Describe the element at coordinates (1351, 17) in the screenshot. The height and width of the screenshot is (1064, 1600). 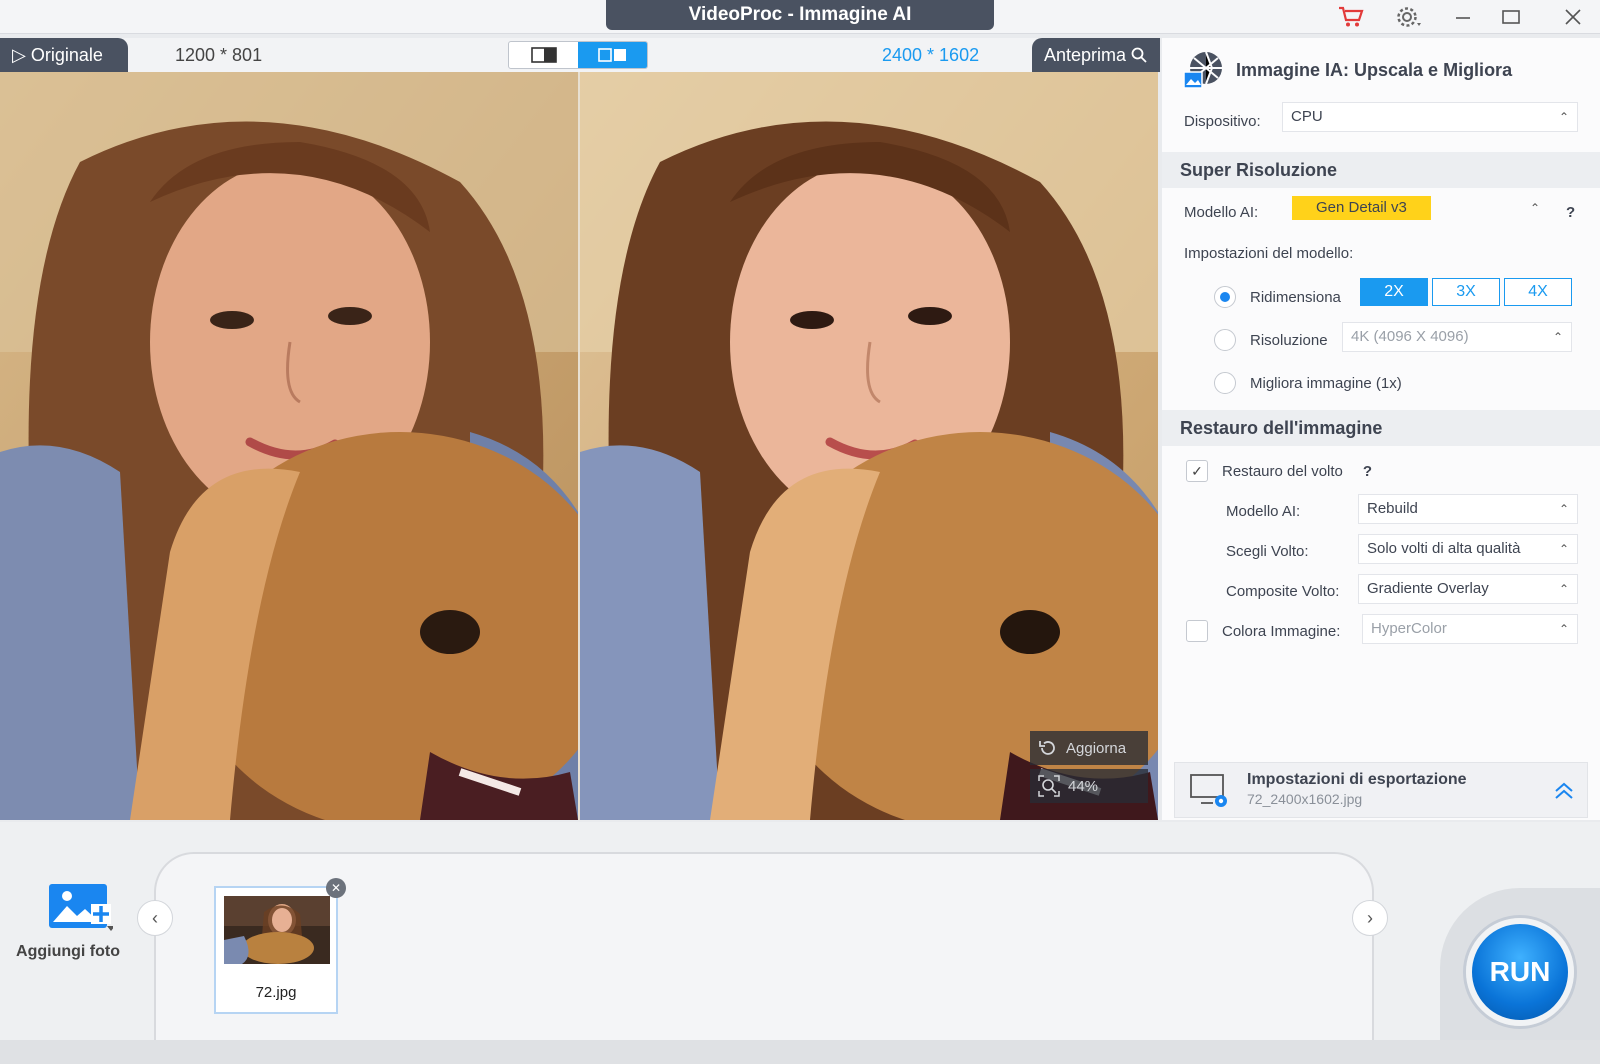
I see `cart-icon` at that location.